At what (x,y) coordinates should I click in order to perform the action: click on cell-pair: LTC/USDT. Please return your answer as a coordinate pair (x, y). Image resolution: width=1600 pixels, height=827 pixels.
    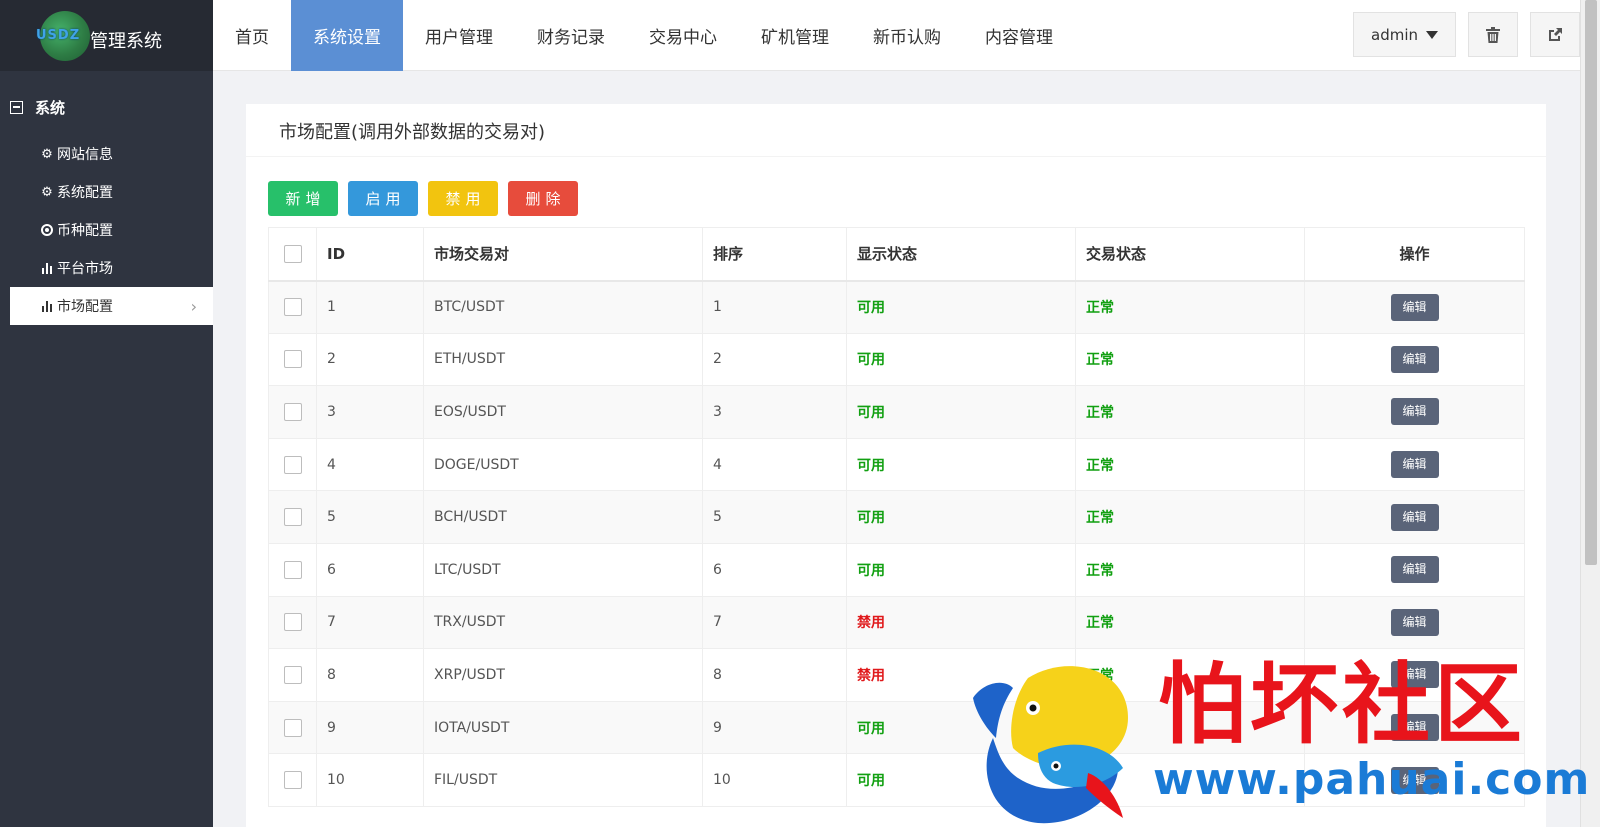
    Looking at the image, I should click on (563, 569).